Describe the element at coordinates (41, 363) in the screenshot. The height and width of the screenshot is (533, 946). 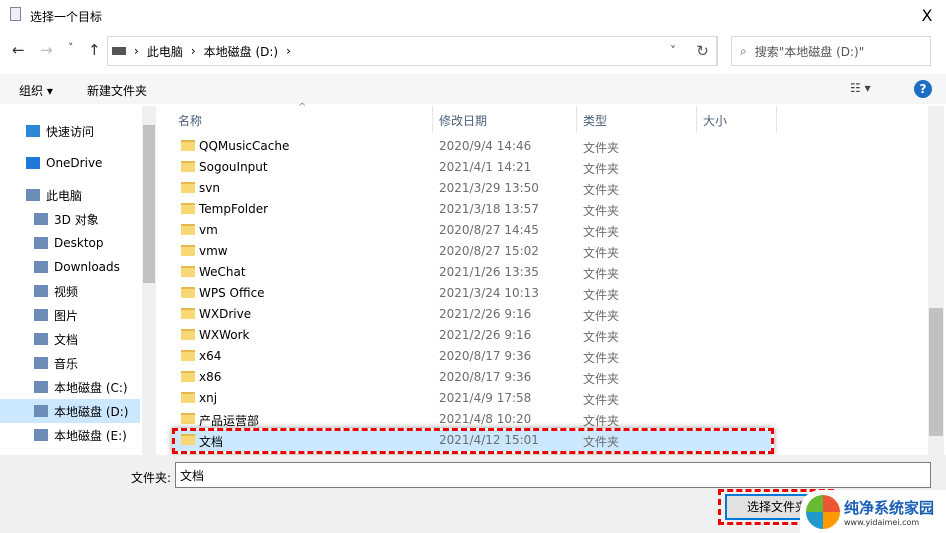
I see `music-icon` at that location.